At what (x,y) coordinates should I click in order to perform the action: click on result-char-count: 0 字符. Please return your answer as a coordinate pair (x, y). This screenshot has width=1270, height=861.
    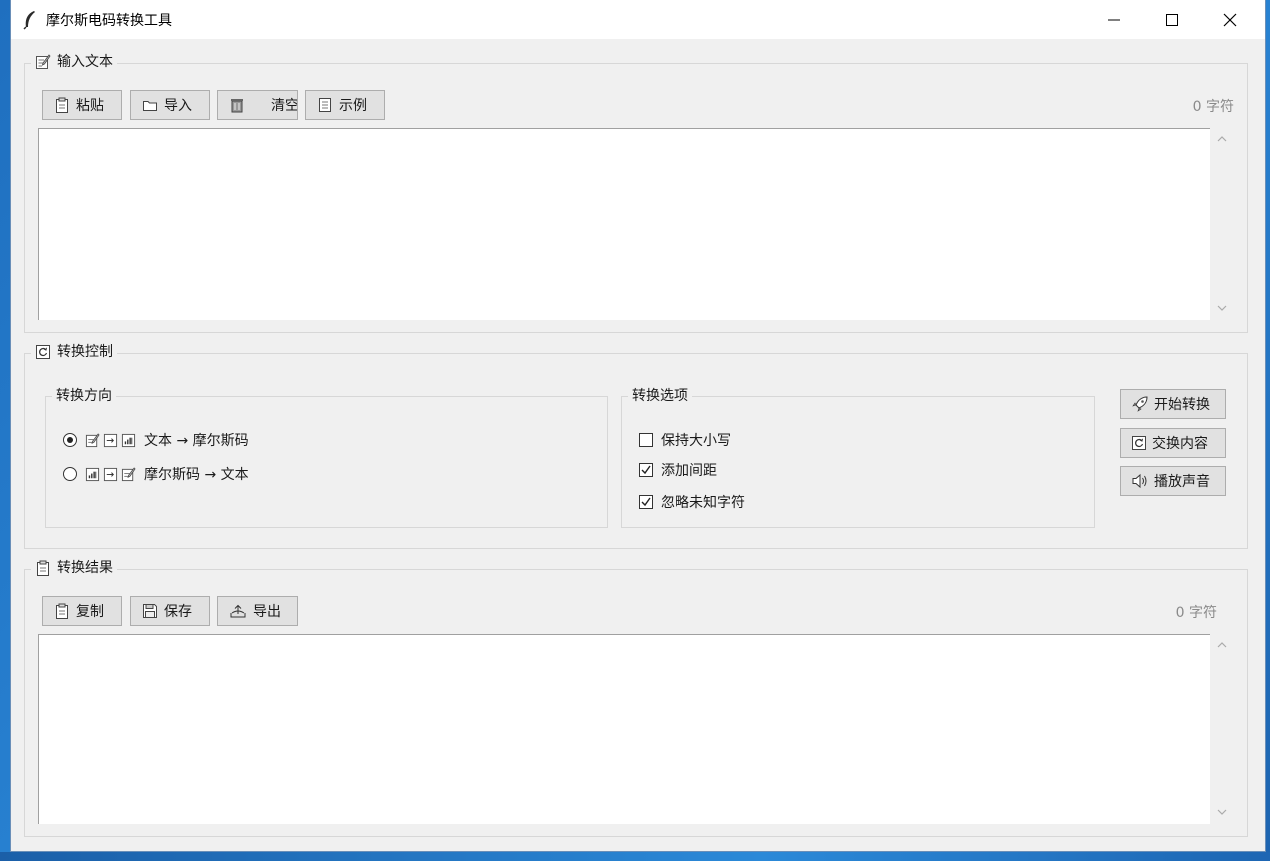
    Looking at the image, I should click on (1196, 613).